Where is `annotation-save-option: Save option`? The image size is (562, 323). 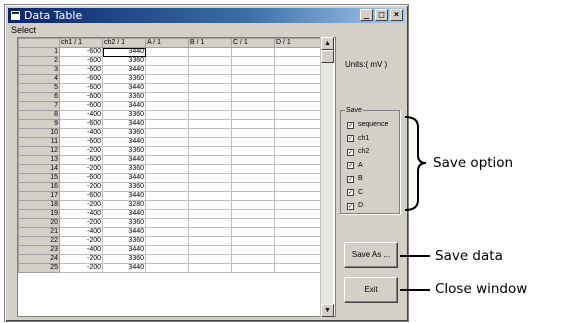 annotation-save-option: Save option is located at coordinates (473, 163).